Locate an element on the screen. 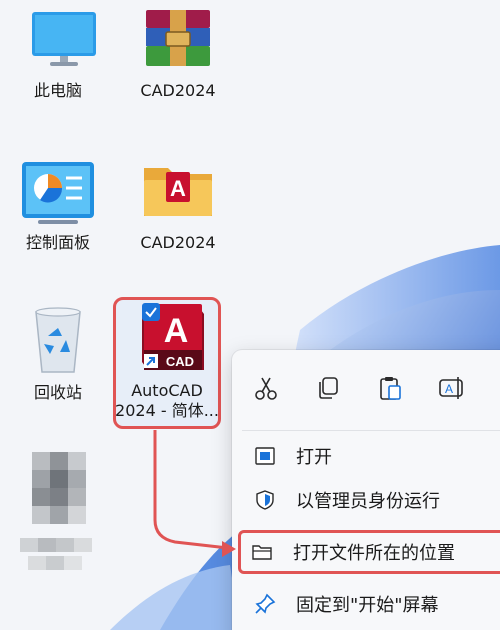  copy-button is located at coordinates (328, 388).